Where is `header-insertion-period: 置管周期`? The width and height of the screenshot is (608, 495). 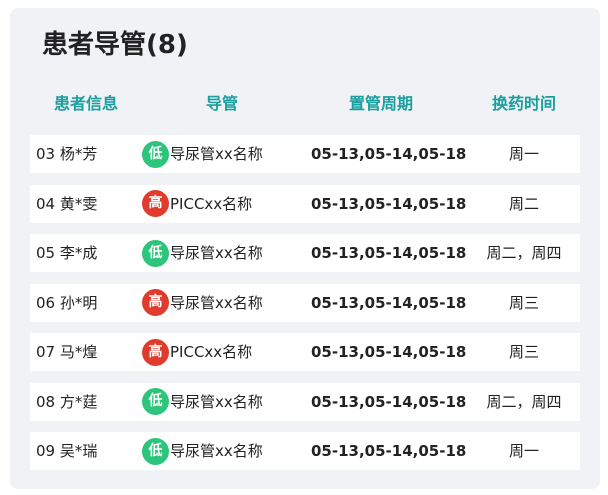 header-insertion-period: 置管周期 is located at coordinates (380, 103).